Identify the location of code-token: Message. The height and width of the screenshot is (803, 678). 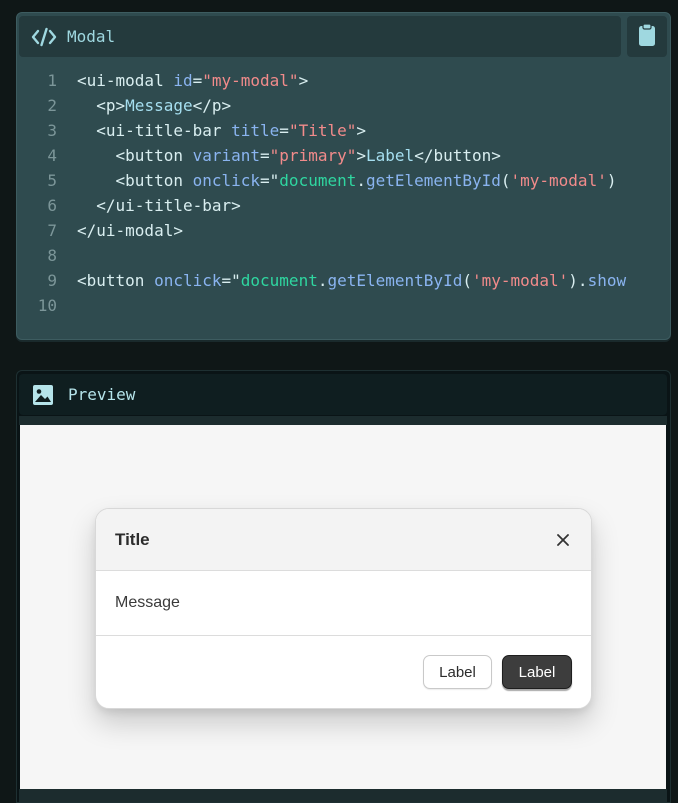
(159, 105).